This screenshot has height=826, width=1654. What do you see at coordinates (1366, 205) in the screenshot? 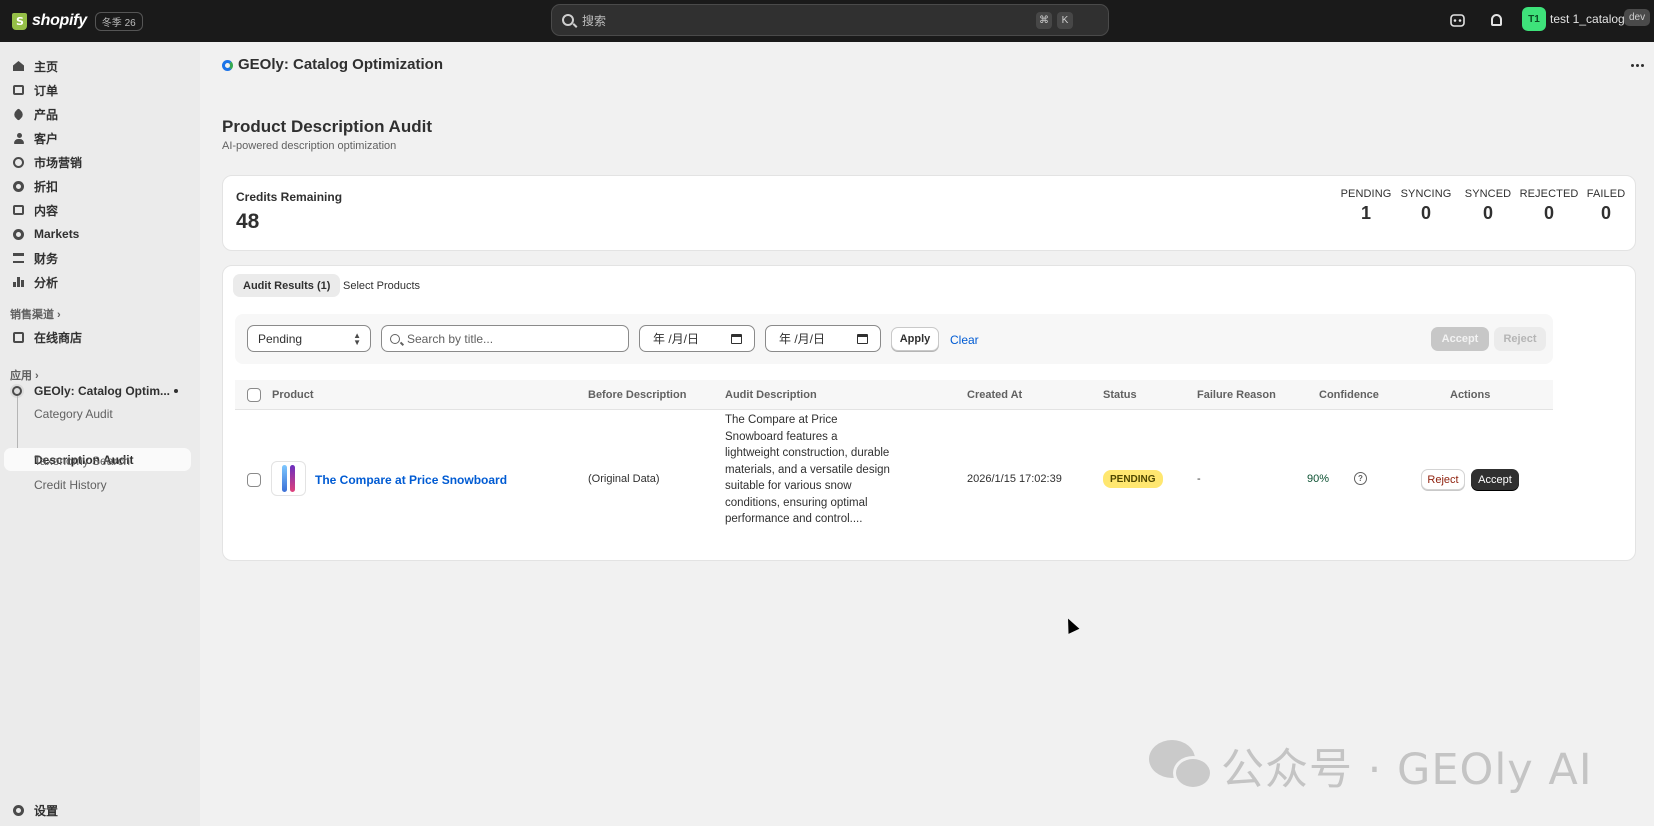
I see `stat-pending: PENDING 1` at bounding box center [1366, 205].